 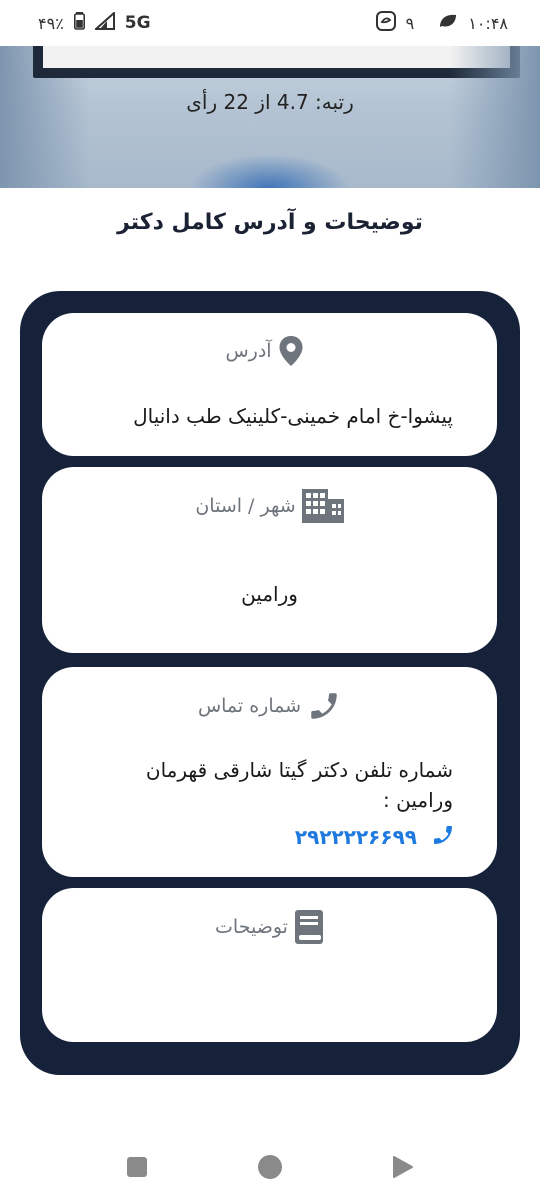 I want to click on phone-call-icon, so click(x=443, y=837).